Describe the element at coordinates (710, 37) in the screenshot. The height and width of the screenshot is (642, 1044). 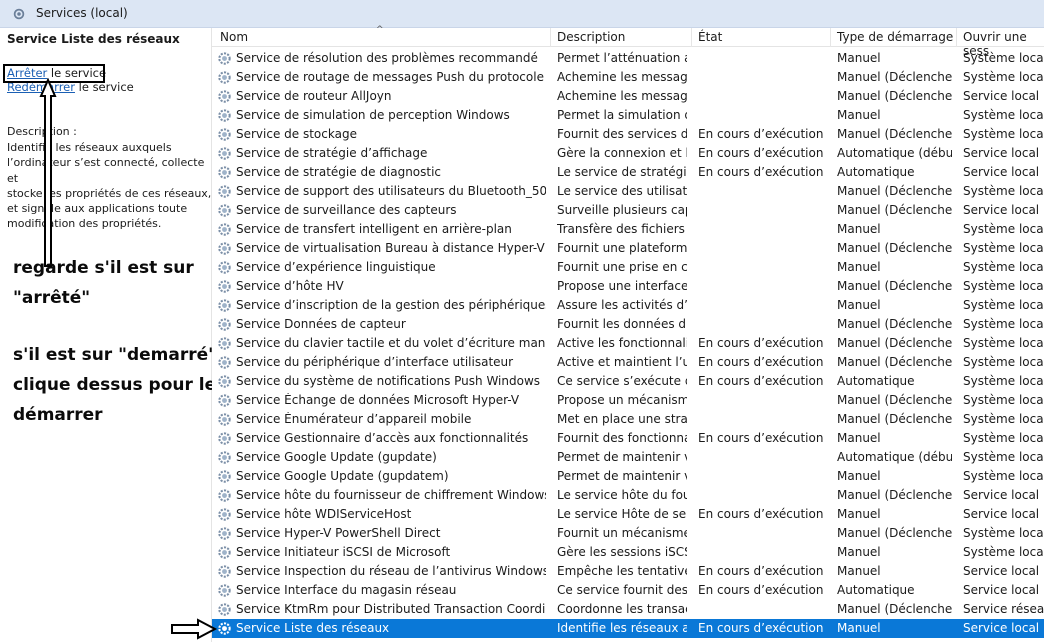
I see `column-header-state: État` at that location.